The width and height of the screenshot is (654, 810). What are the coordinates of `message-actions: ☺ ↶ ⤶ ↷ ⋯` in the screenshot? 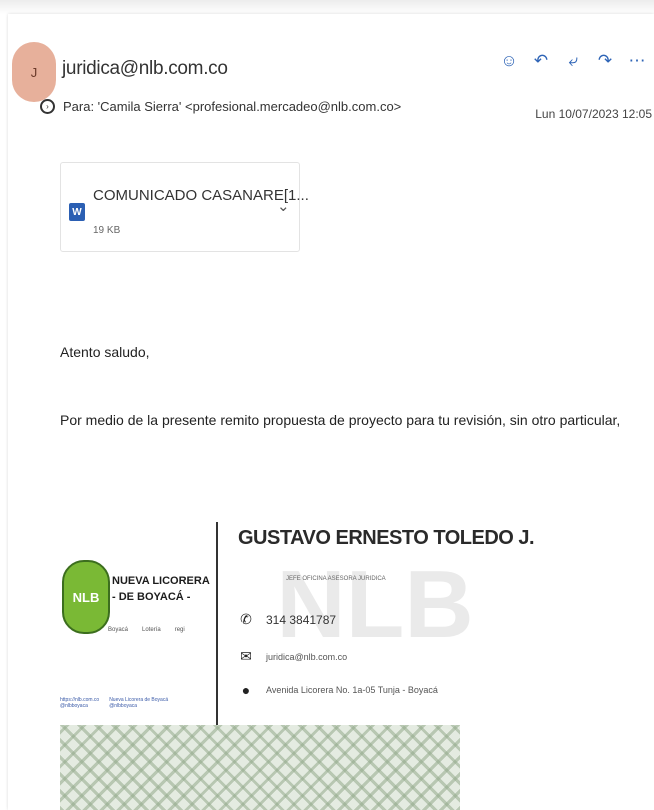 It's located at (573, 61).